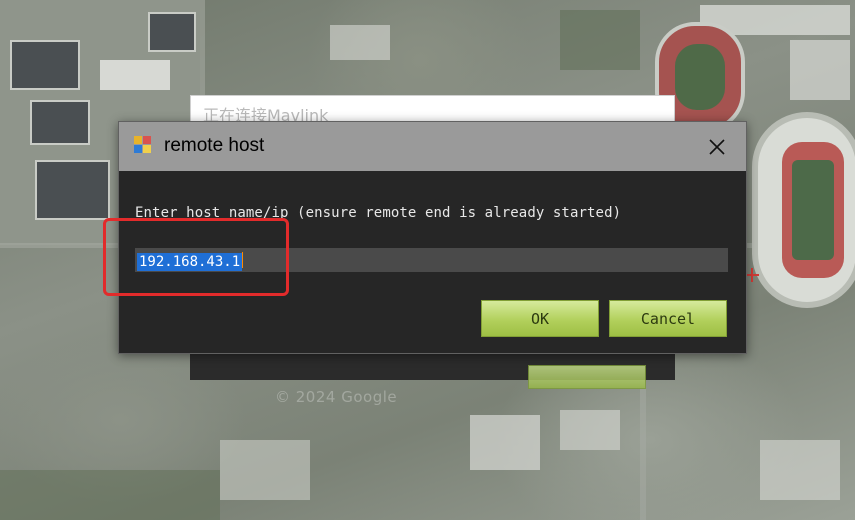 This screenshot has width=855, height=520. I want to click on map-marker-cross, so click(752, 275).